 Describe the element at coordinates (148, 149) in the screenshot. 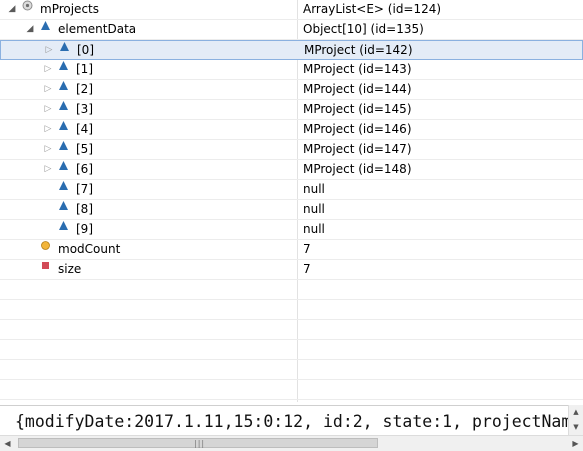

I see `name-cell: ▷ [5]` at that location.